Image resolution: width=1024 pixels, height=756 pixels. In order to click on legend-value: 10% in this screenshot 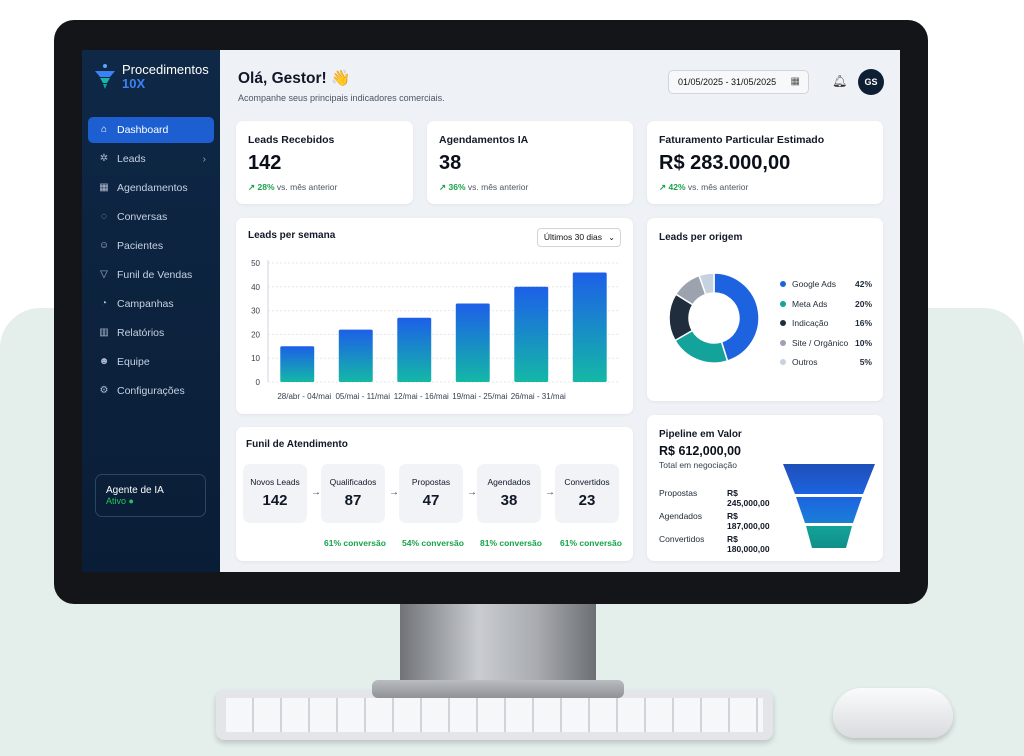, I will do `click(863, 342)`.